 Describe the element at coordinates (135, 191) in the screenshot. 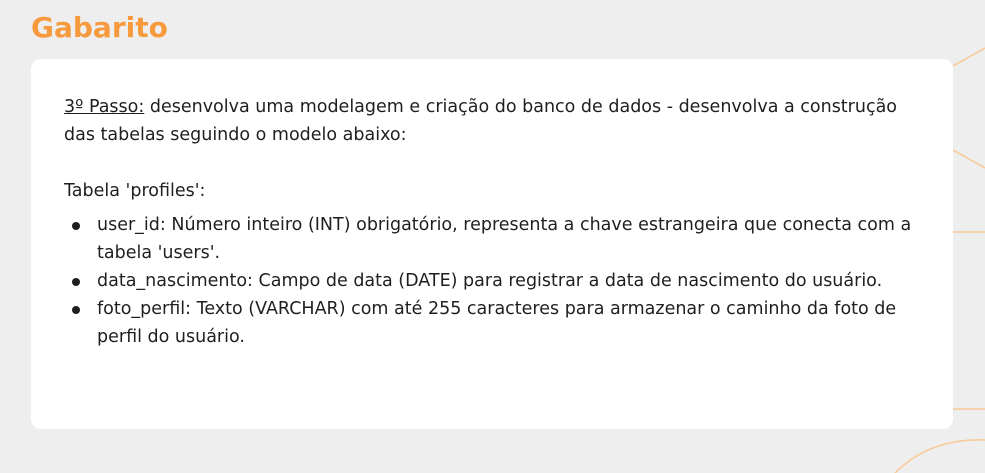

I see `table-heading: Tabela 'profiles':` at that location.